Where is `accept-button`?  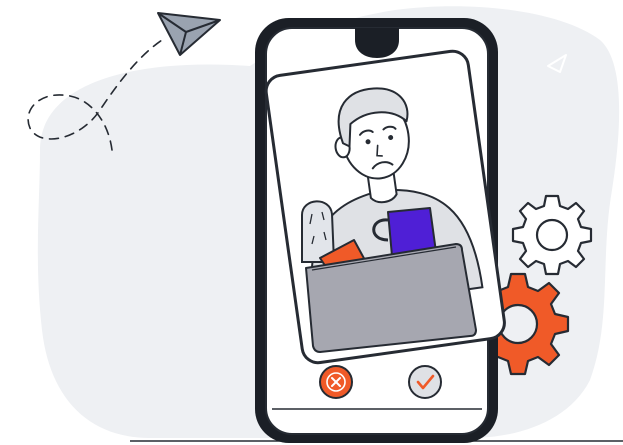 accept-button is located at coordinates (425, 382).